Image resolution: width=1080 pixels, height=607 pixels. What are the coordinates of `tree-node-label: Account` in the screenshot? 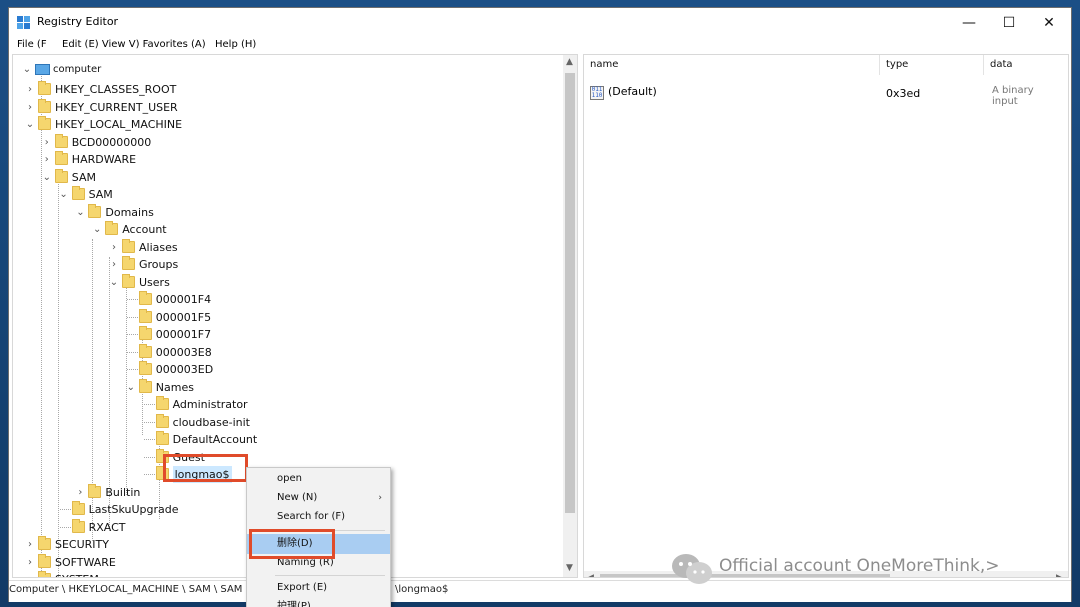 It's located at (144, 229).